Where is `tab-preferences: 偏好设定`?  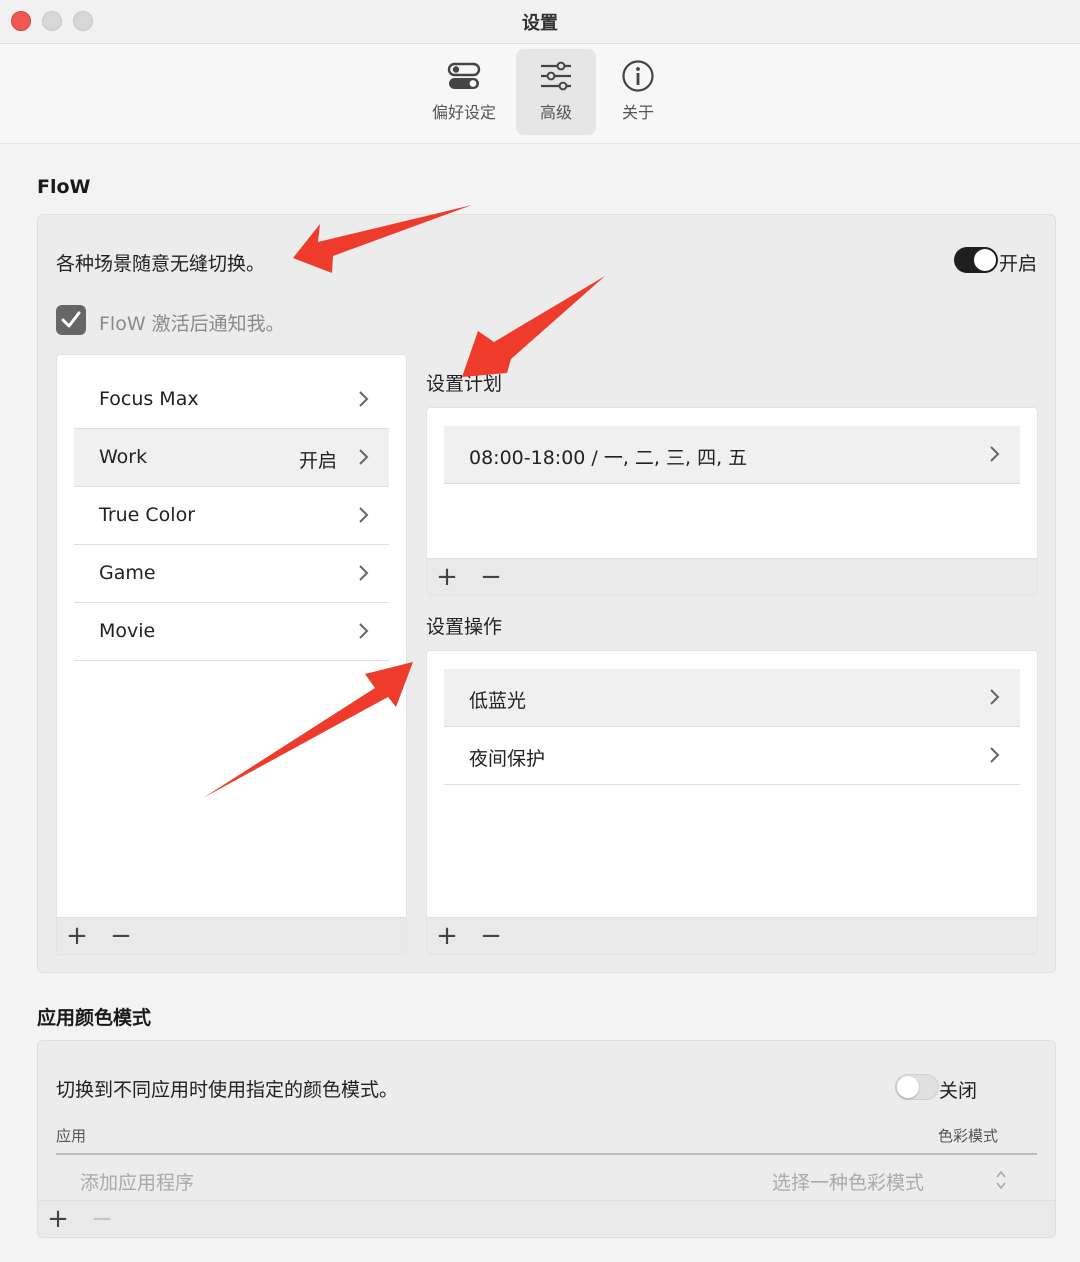
tab-preferences: 偏好设定 is located at coordinates (464, 92).